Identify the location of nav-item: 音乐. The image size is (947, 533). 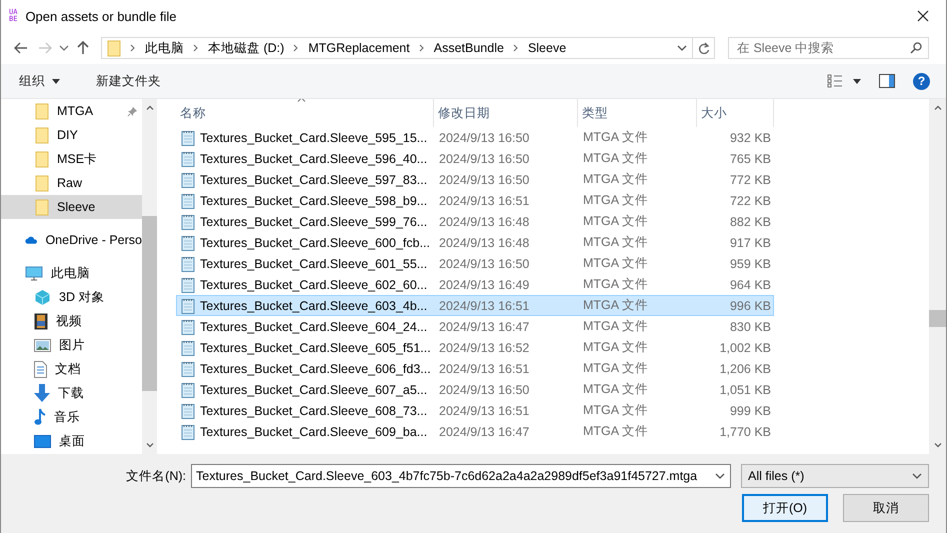
(71, 417).